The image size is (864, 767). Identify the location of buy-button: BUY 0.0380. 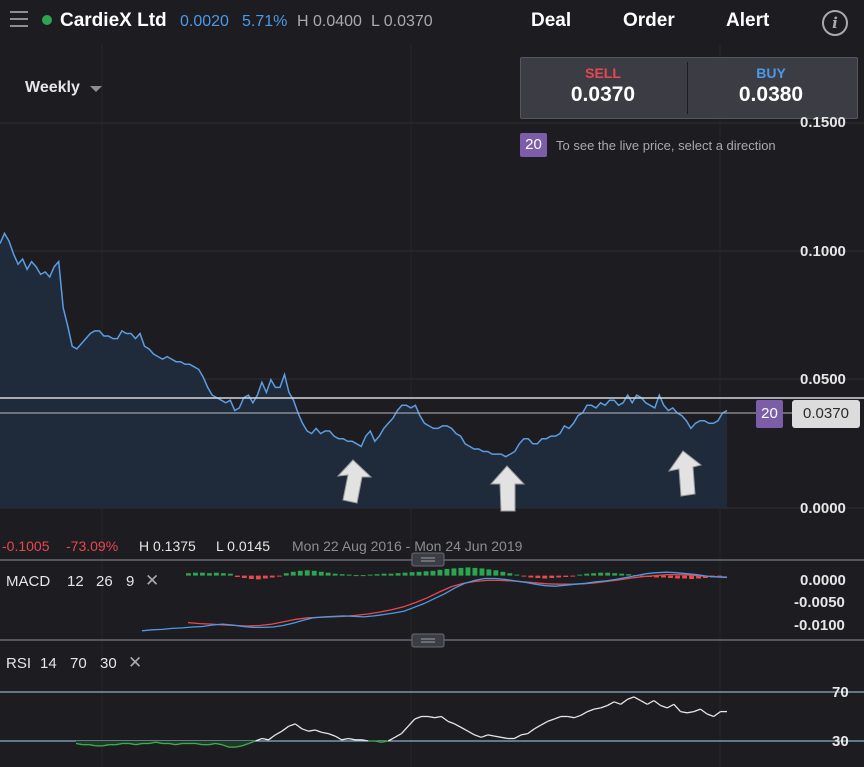
(771, 88).